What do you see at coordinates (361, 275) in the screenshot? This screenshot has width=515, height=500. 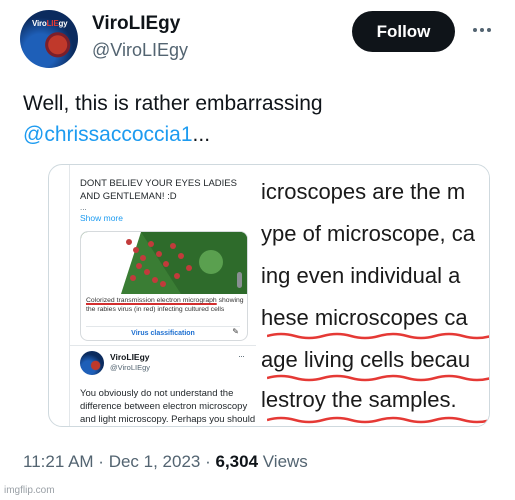 I see `zoomed-text-line: ing even individual a` at bounding box center [361, 275].